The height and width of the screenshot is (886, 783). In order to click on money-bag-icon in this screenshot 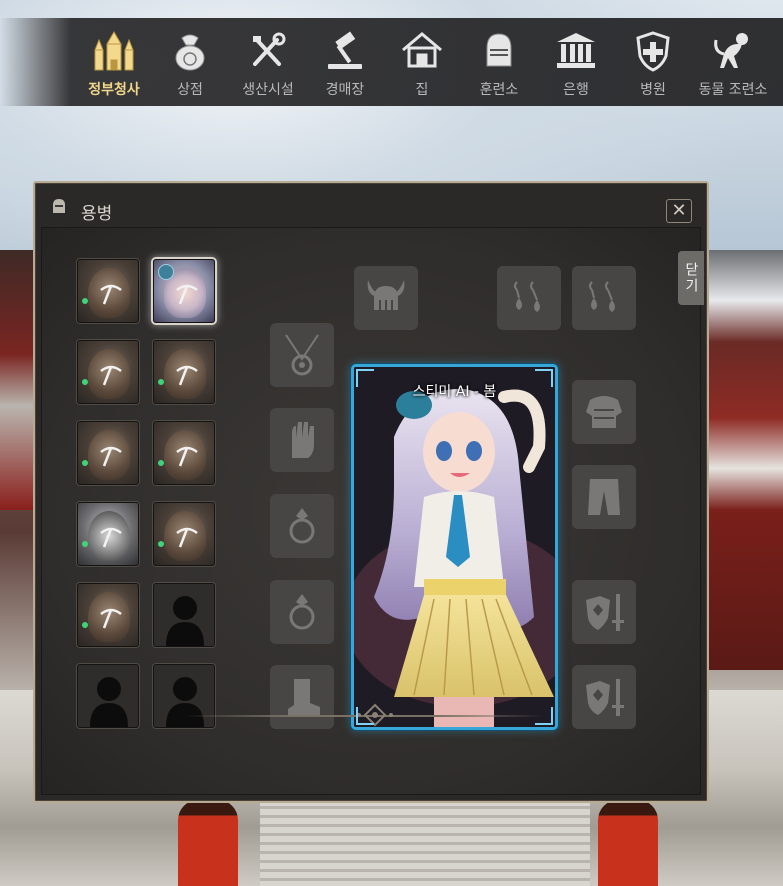, I will do `click(190, 52)`.